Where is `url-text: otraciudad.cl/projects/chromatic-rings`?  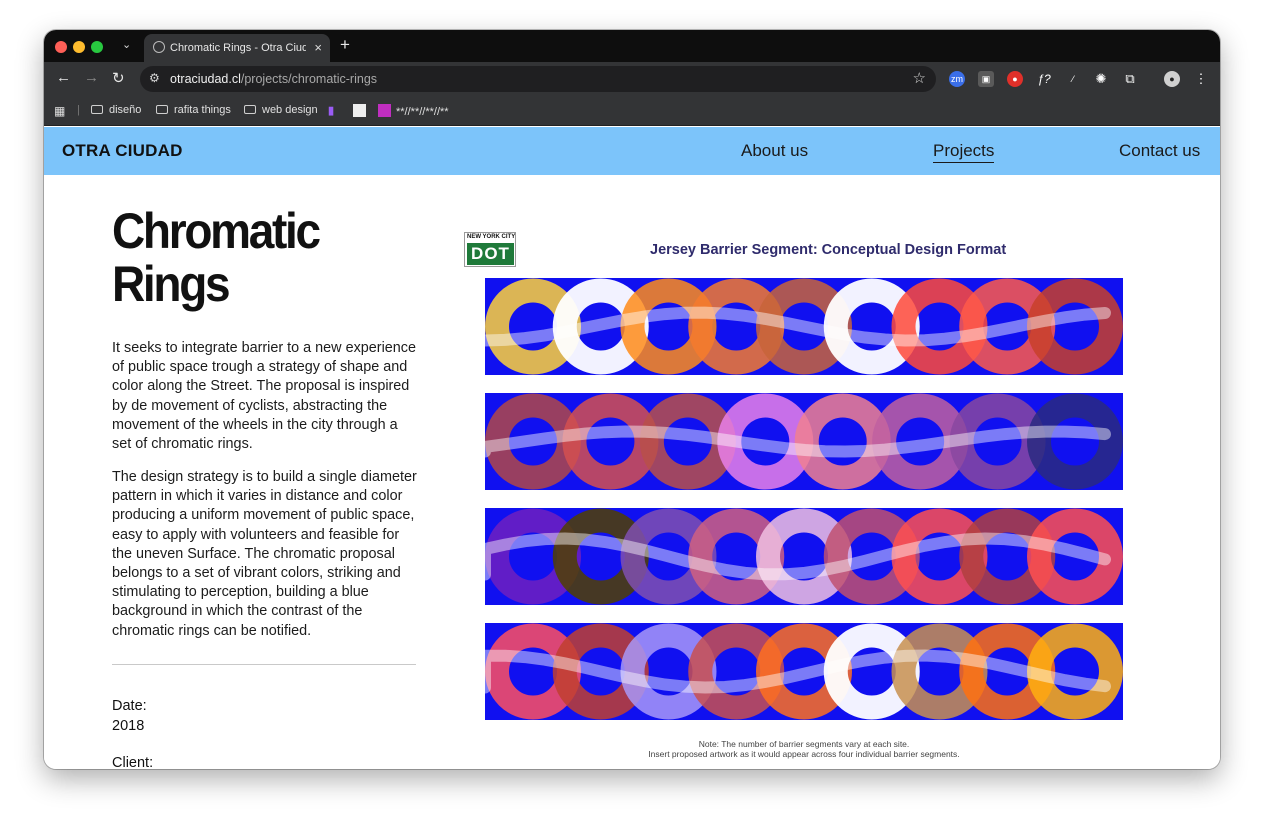 url-text: otraciudad.cl/projects/chromatic-rings is located at coordinates (274, 79).